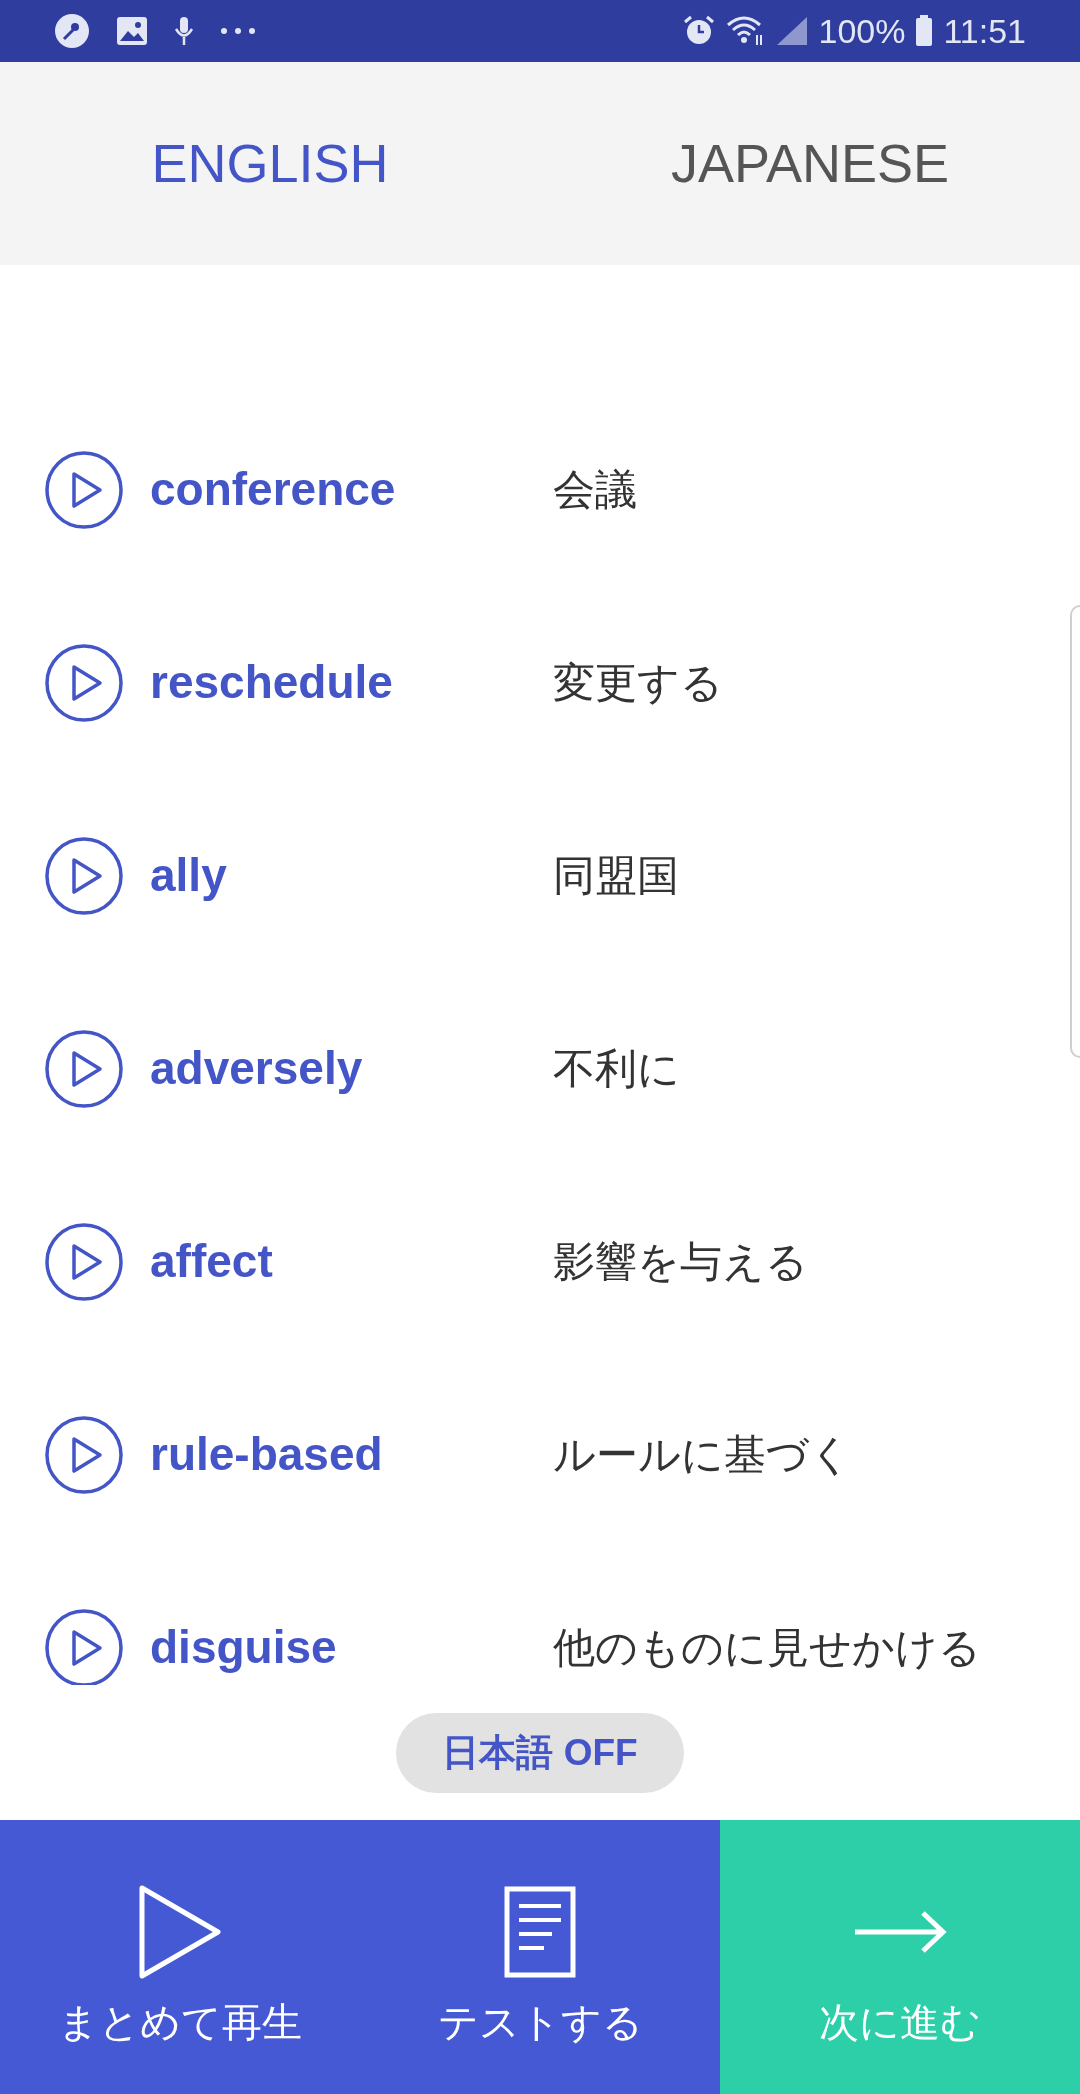  I want to click on edge-handle, so click(1075, 831).